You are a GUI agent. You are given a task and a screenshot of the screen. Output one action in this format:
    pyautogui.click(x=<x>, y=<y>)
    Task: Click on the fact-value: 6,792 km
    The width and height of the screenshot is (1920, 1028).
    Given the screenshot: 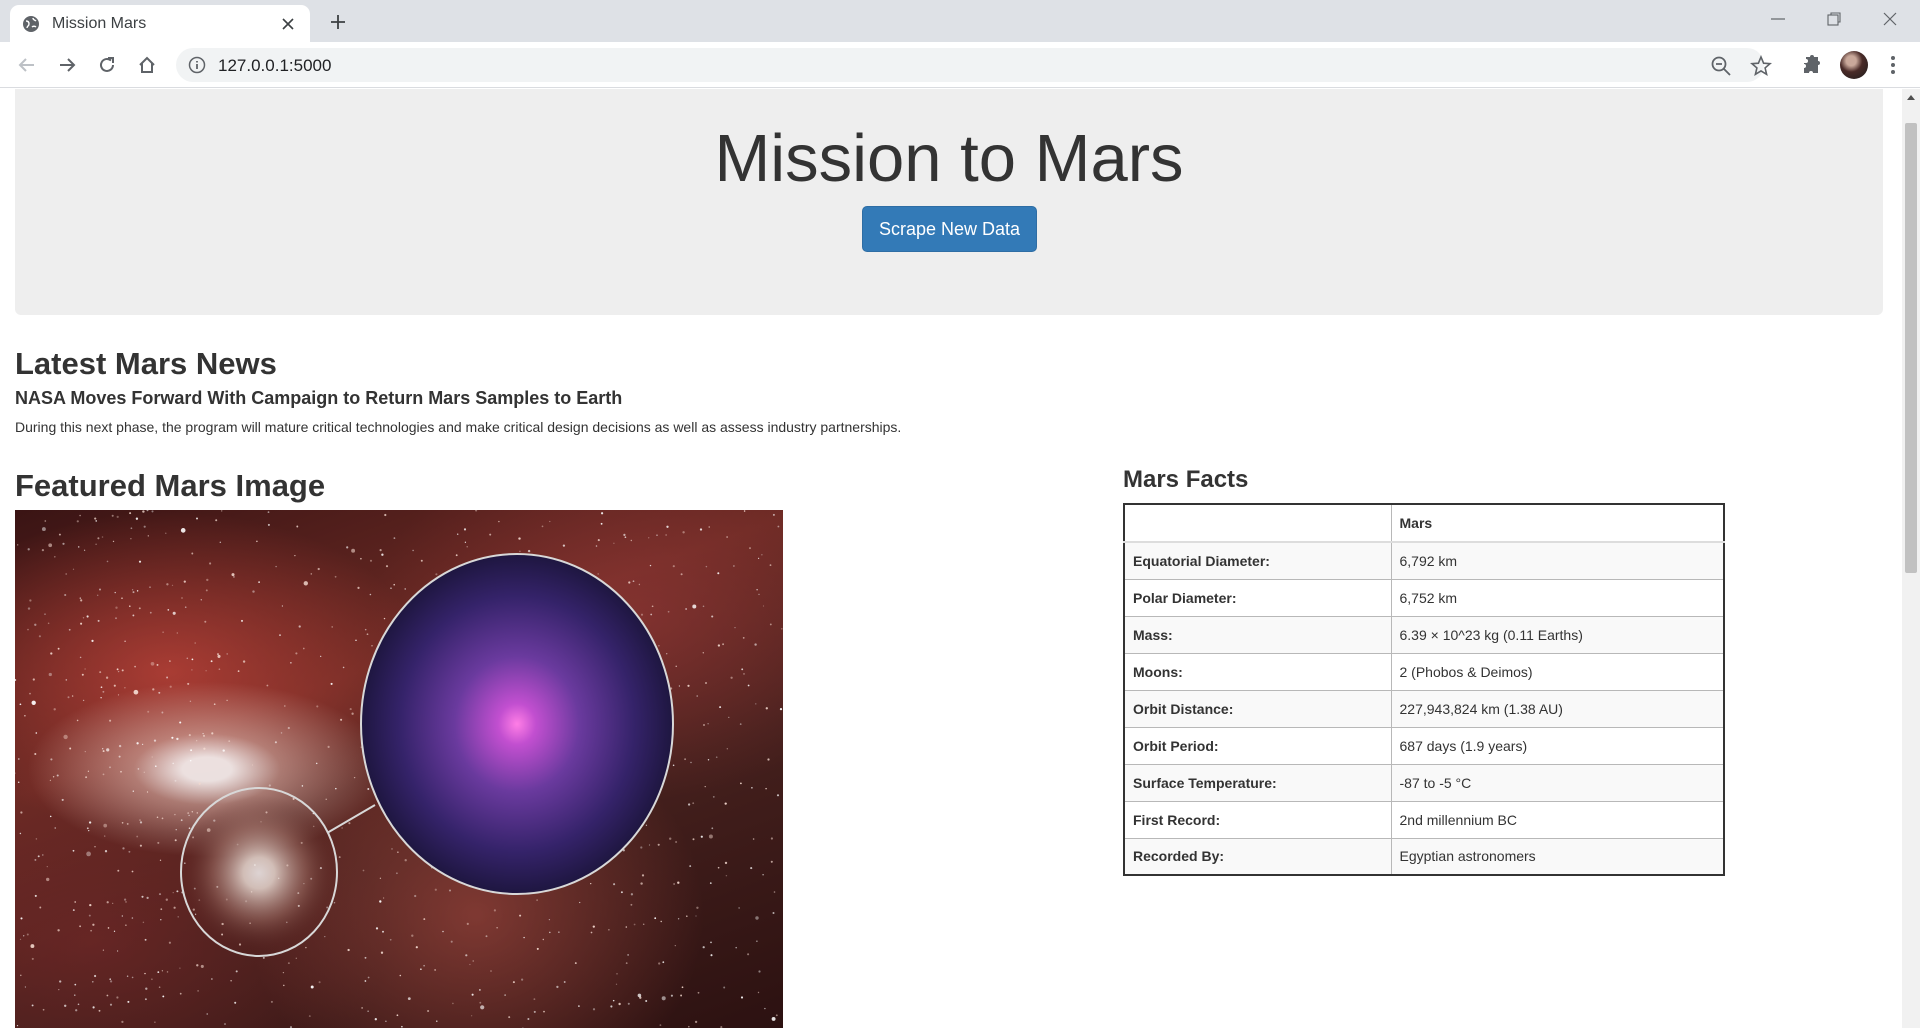 What is the action you would take?
    pyautogui.click(x=1557, y=560)
    